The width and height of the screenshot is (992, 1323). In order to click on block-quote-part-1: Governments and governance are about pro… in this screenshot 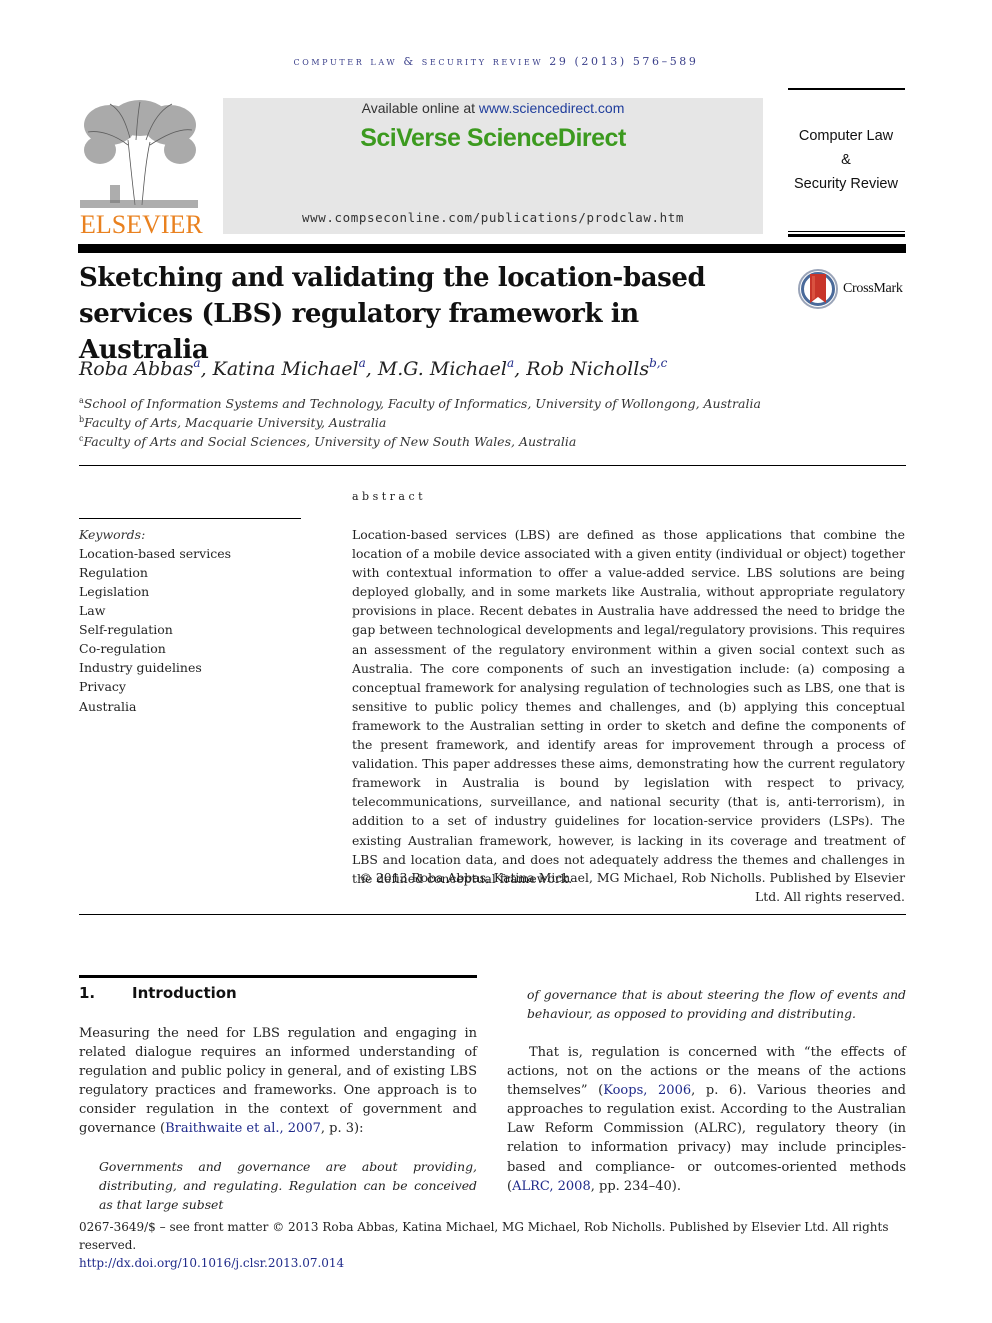, I will do `click(288, 1186)`.